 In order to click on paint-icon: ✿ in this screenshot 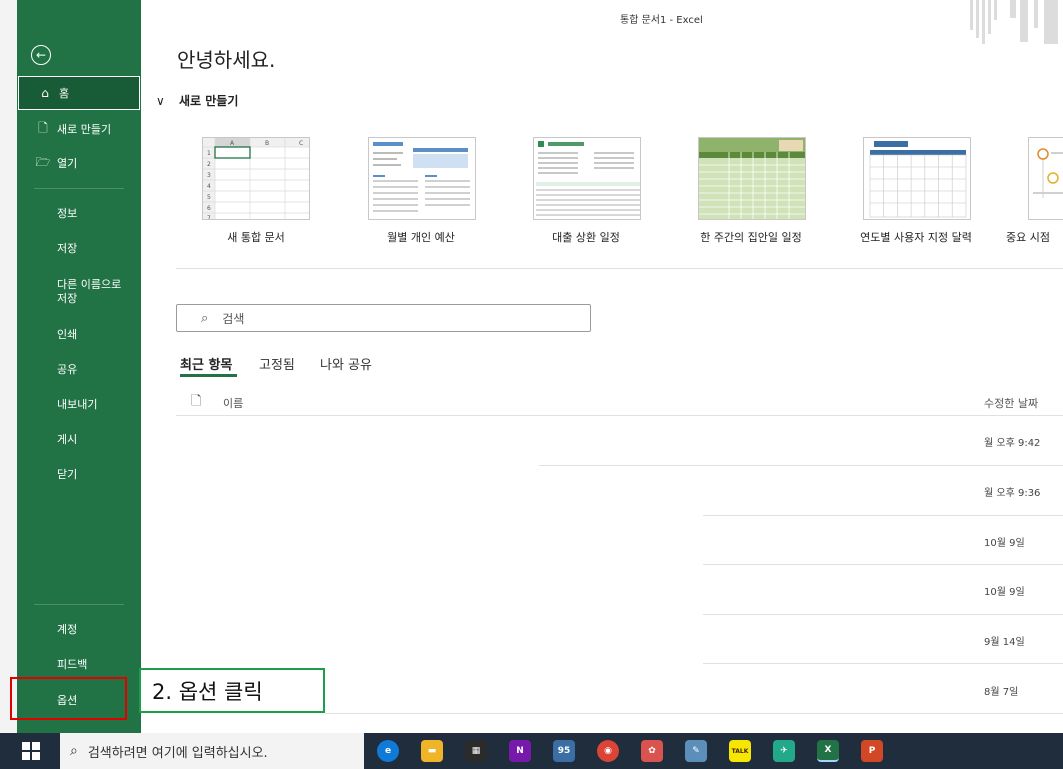, I will do `click(652, 751)`.